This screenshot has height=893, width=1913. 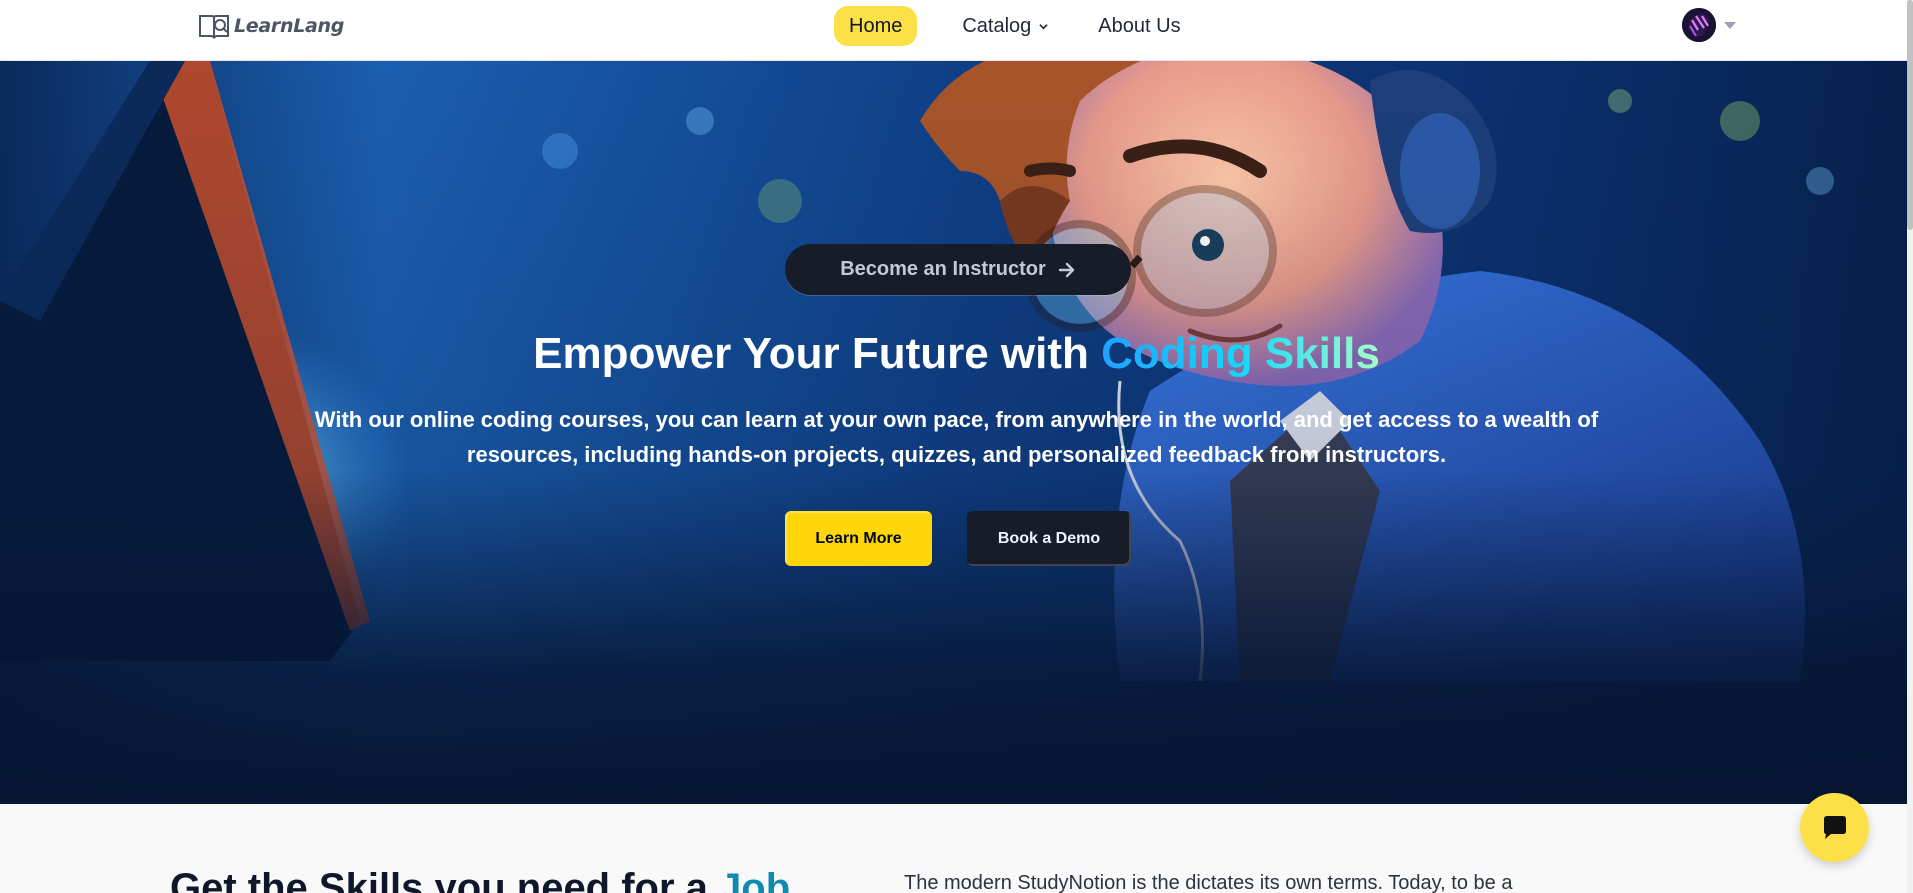 I want to click on chat-button, so click(x=1834, y=827).